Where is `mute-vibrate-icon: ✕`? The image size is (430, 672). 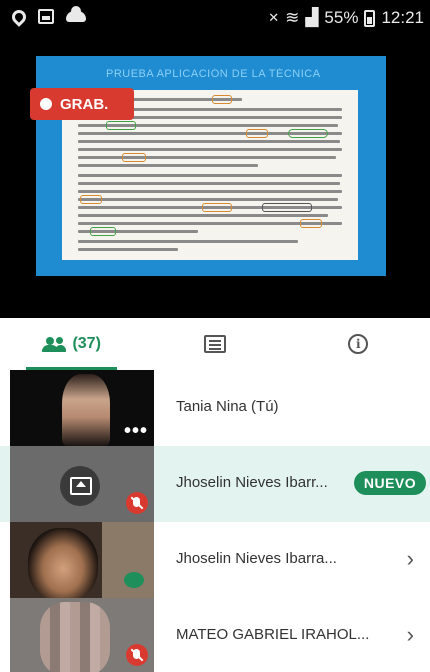
mute-vibrate-icon: ✕ is located at coordinates (274, 17).